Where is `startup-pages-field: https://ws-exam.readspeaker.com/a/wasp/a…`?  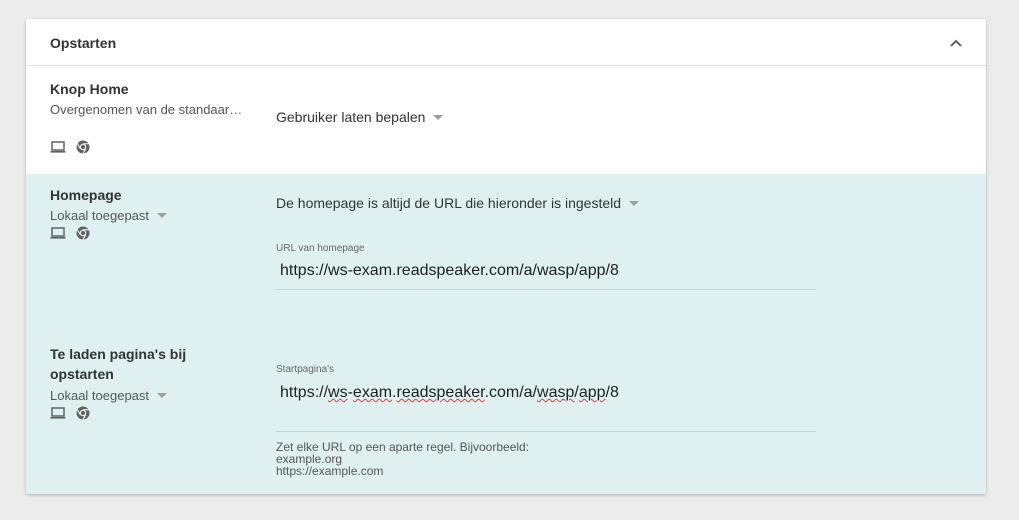 startup-pages-field: https://ws-exam.readspeaker.com/a/wasp/a… is located at coordinates (546, 406).